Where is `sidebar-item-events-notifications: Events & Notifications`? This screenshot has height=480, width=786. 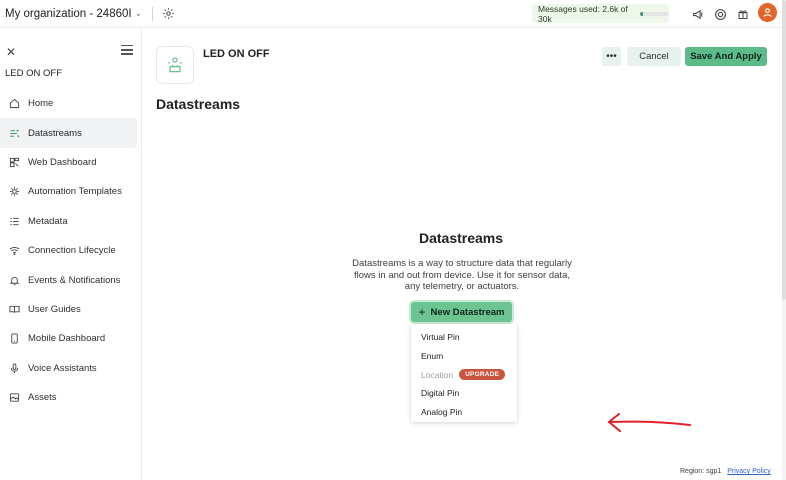 sidebar-item-events-notifications: Events & Notifications is located at coordinates (71, 279).